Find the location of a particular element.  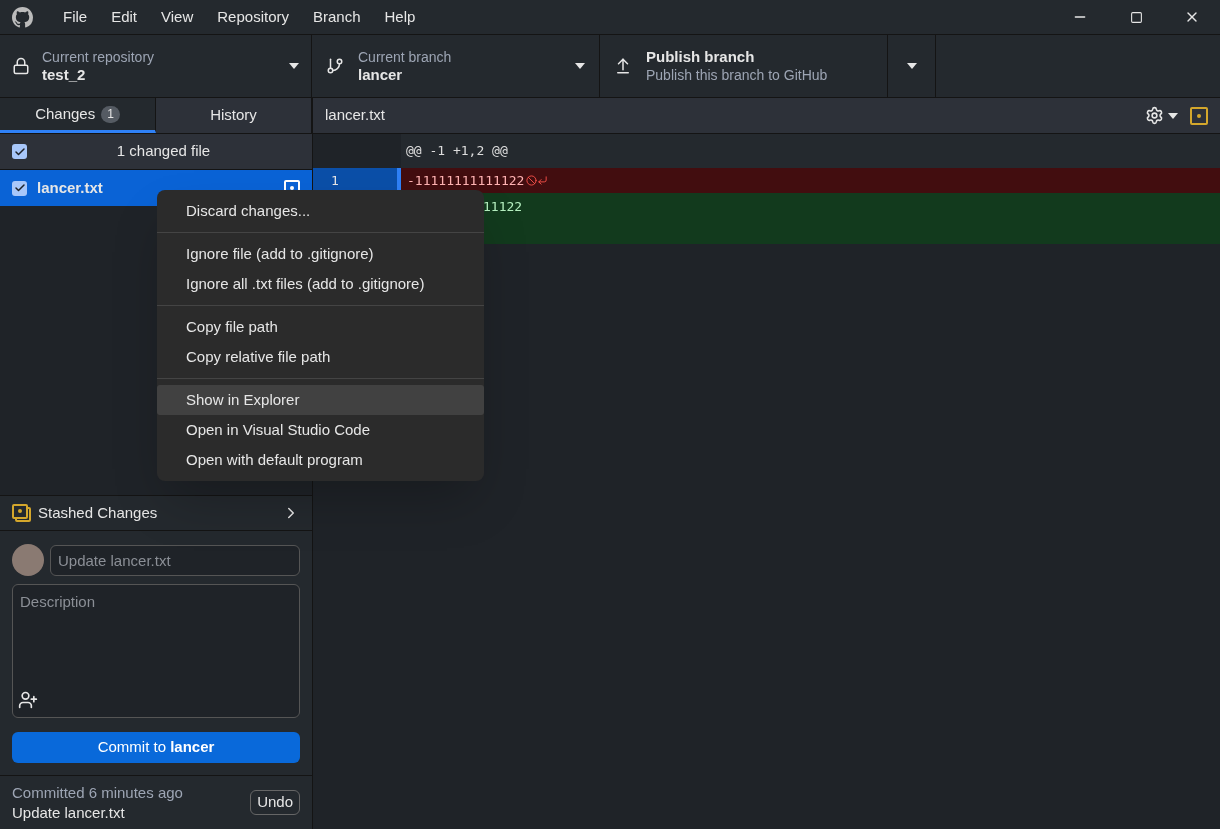

publish-subtitle: Publish this branch to GitHub is located at coordinates (737, 75).